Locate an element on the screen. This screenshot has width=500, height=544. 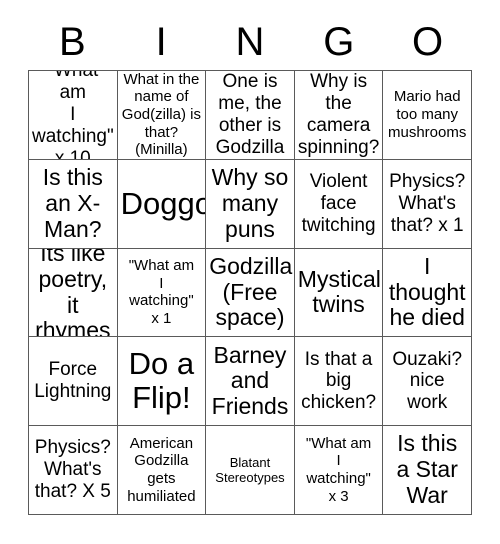
bingo-cell: "What am I watching" x 3 is located at coordinates (339, 470).